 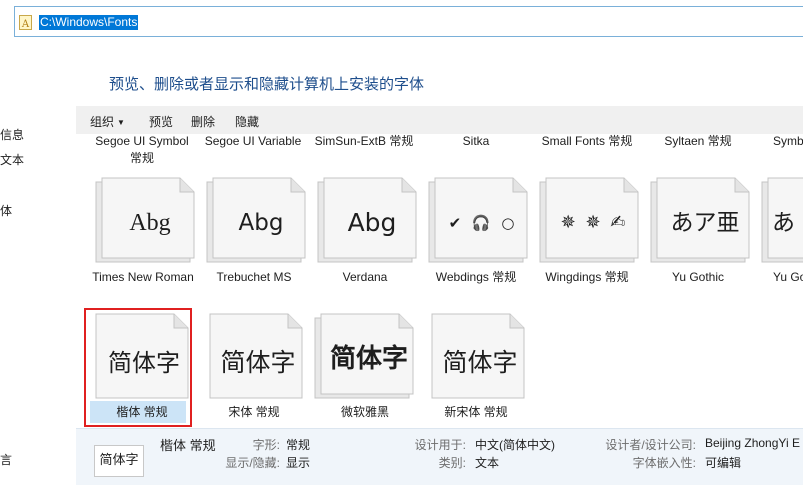 What do you see at coordinates (6, 459) in the screenshot?
I see `nav-item-language: 言` at bounding box center [6, 459].